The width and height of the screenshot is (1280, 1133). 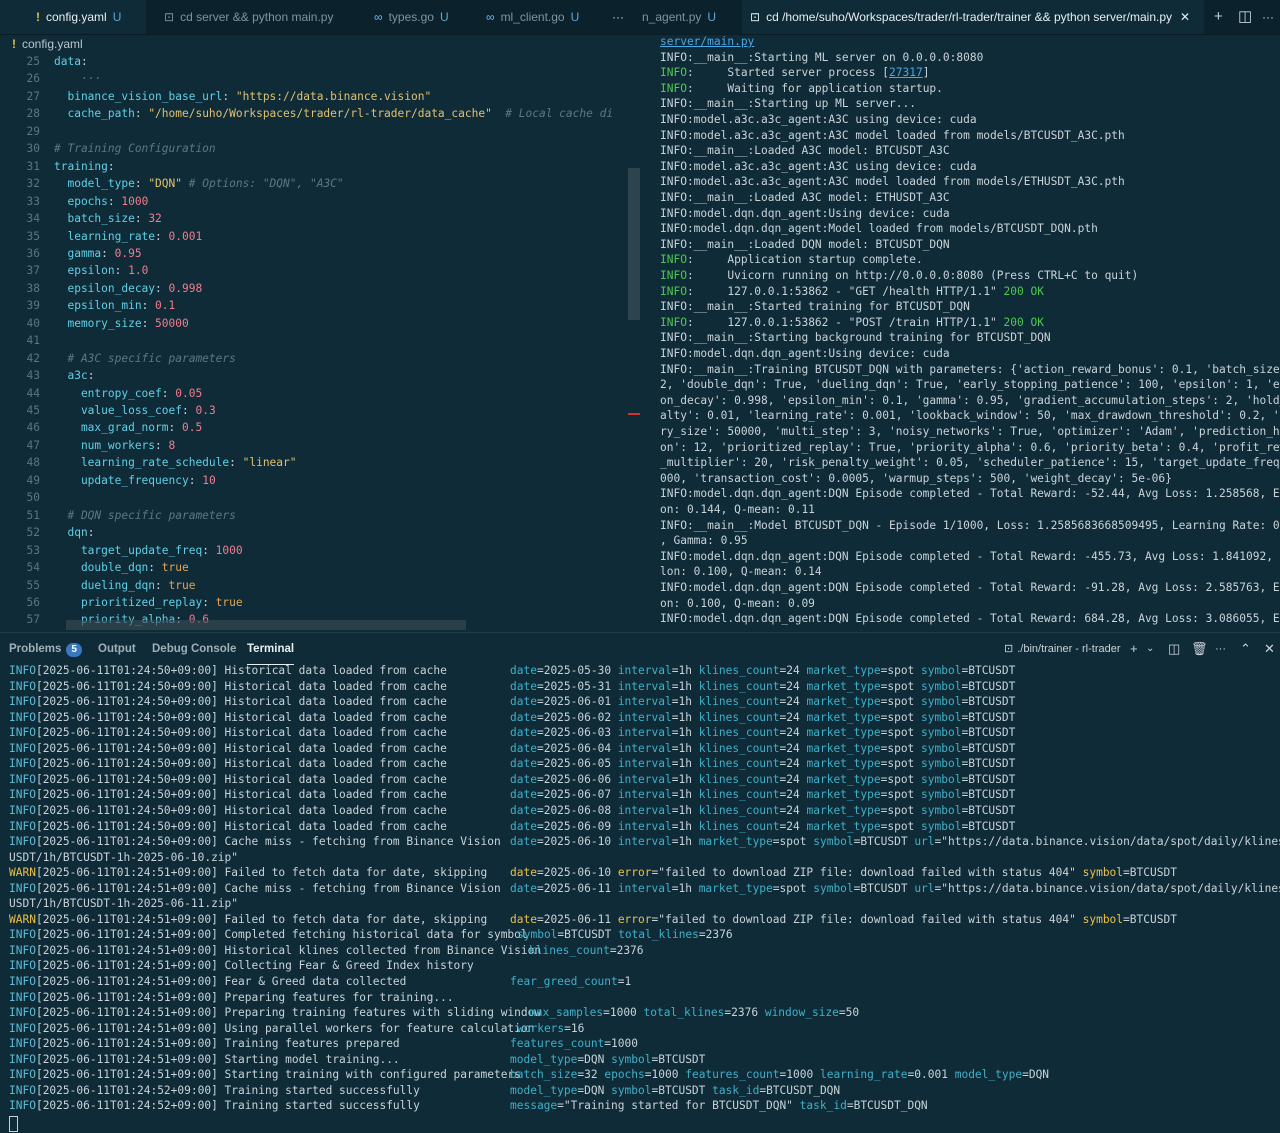 I want to click on line-number: 49, so click(x=33, y=480).